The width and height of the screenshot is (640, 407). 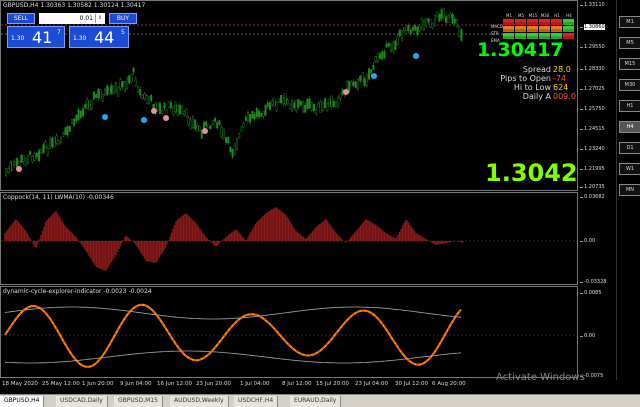 What do you see at coordinates (59, 32) in the screenshot?
I see `sell-quote-point: 7` at bounding box center [59, 32].